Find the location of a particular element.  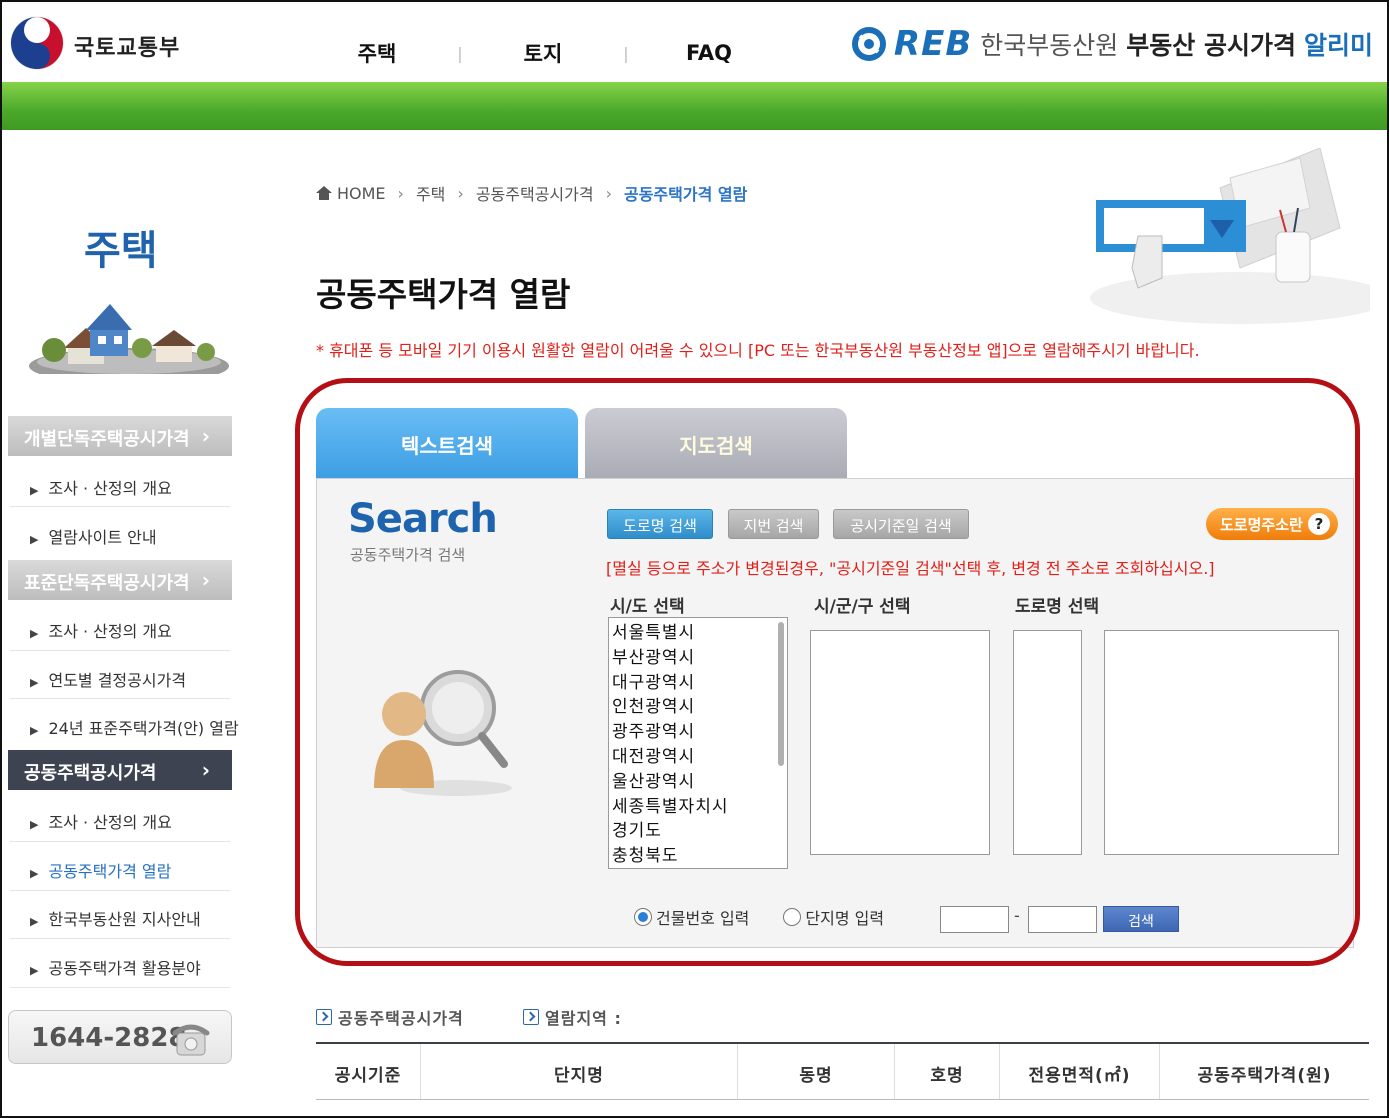

sido-option: 충청북도 is located at coordinates (698, 853).